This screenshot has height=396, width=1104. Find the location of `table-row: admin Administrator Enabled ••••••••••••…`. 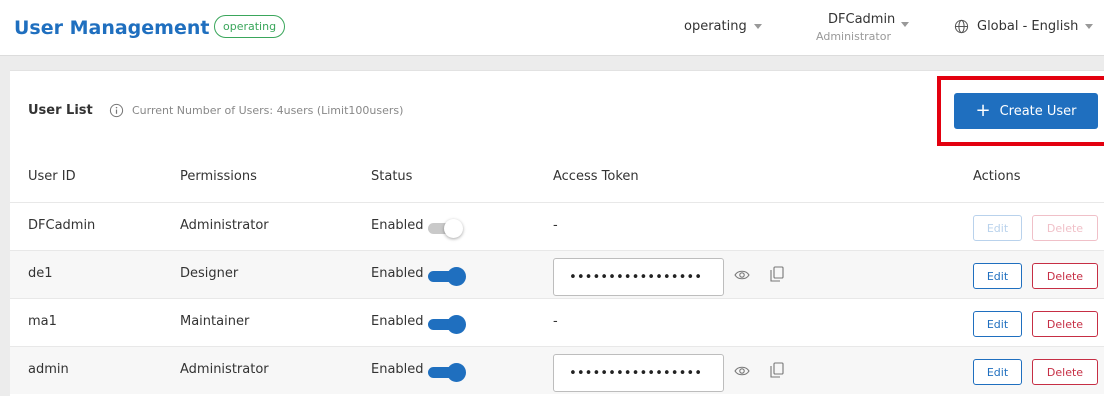

table-row: admin Administrator Enabled ••••••••••••… is located at coordinates (557, 370).